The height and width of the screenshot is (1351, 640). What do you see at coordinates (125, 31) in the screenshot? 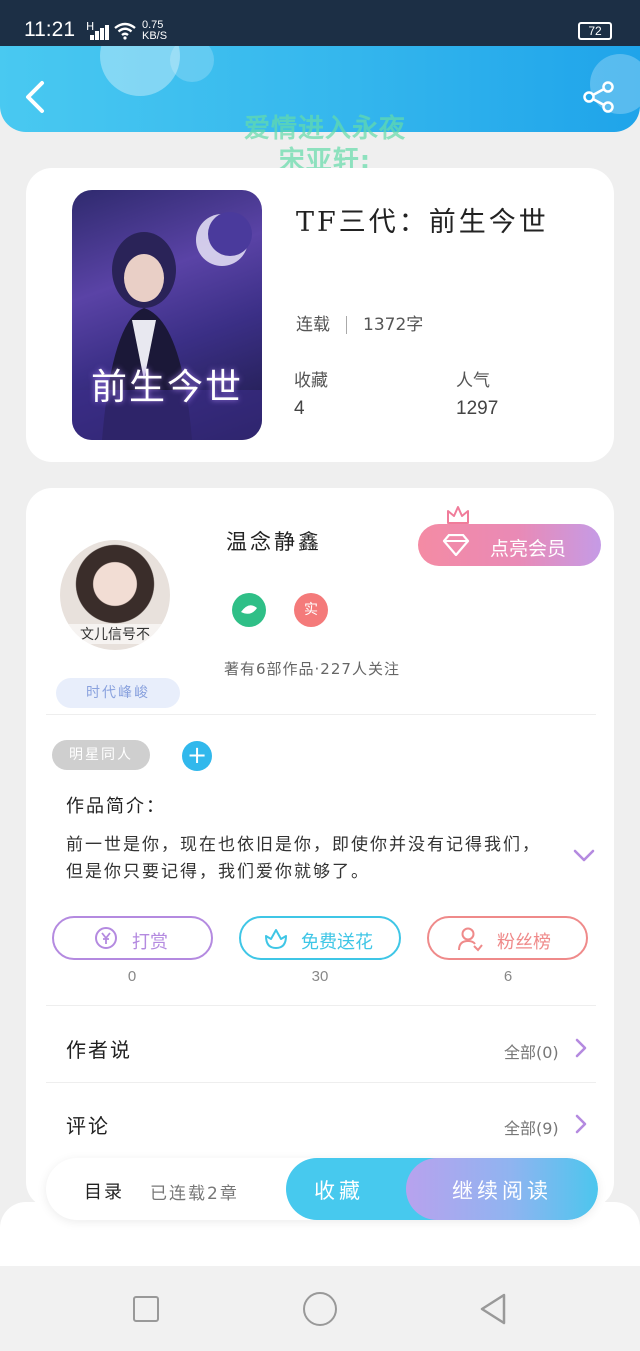
I see `wifi-icon` at bounding box center [125, 31].